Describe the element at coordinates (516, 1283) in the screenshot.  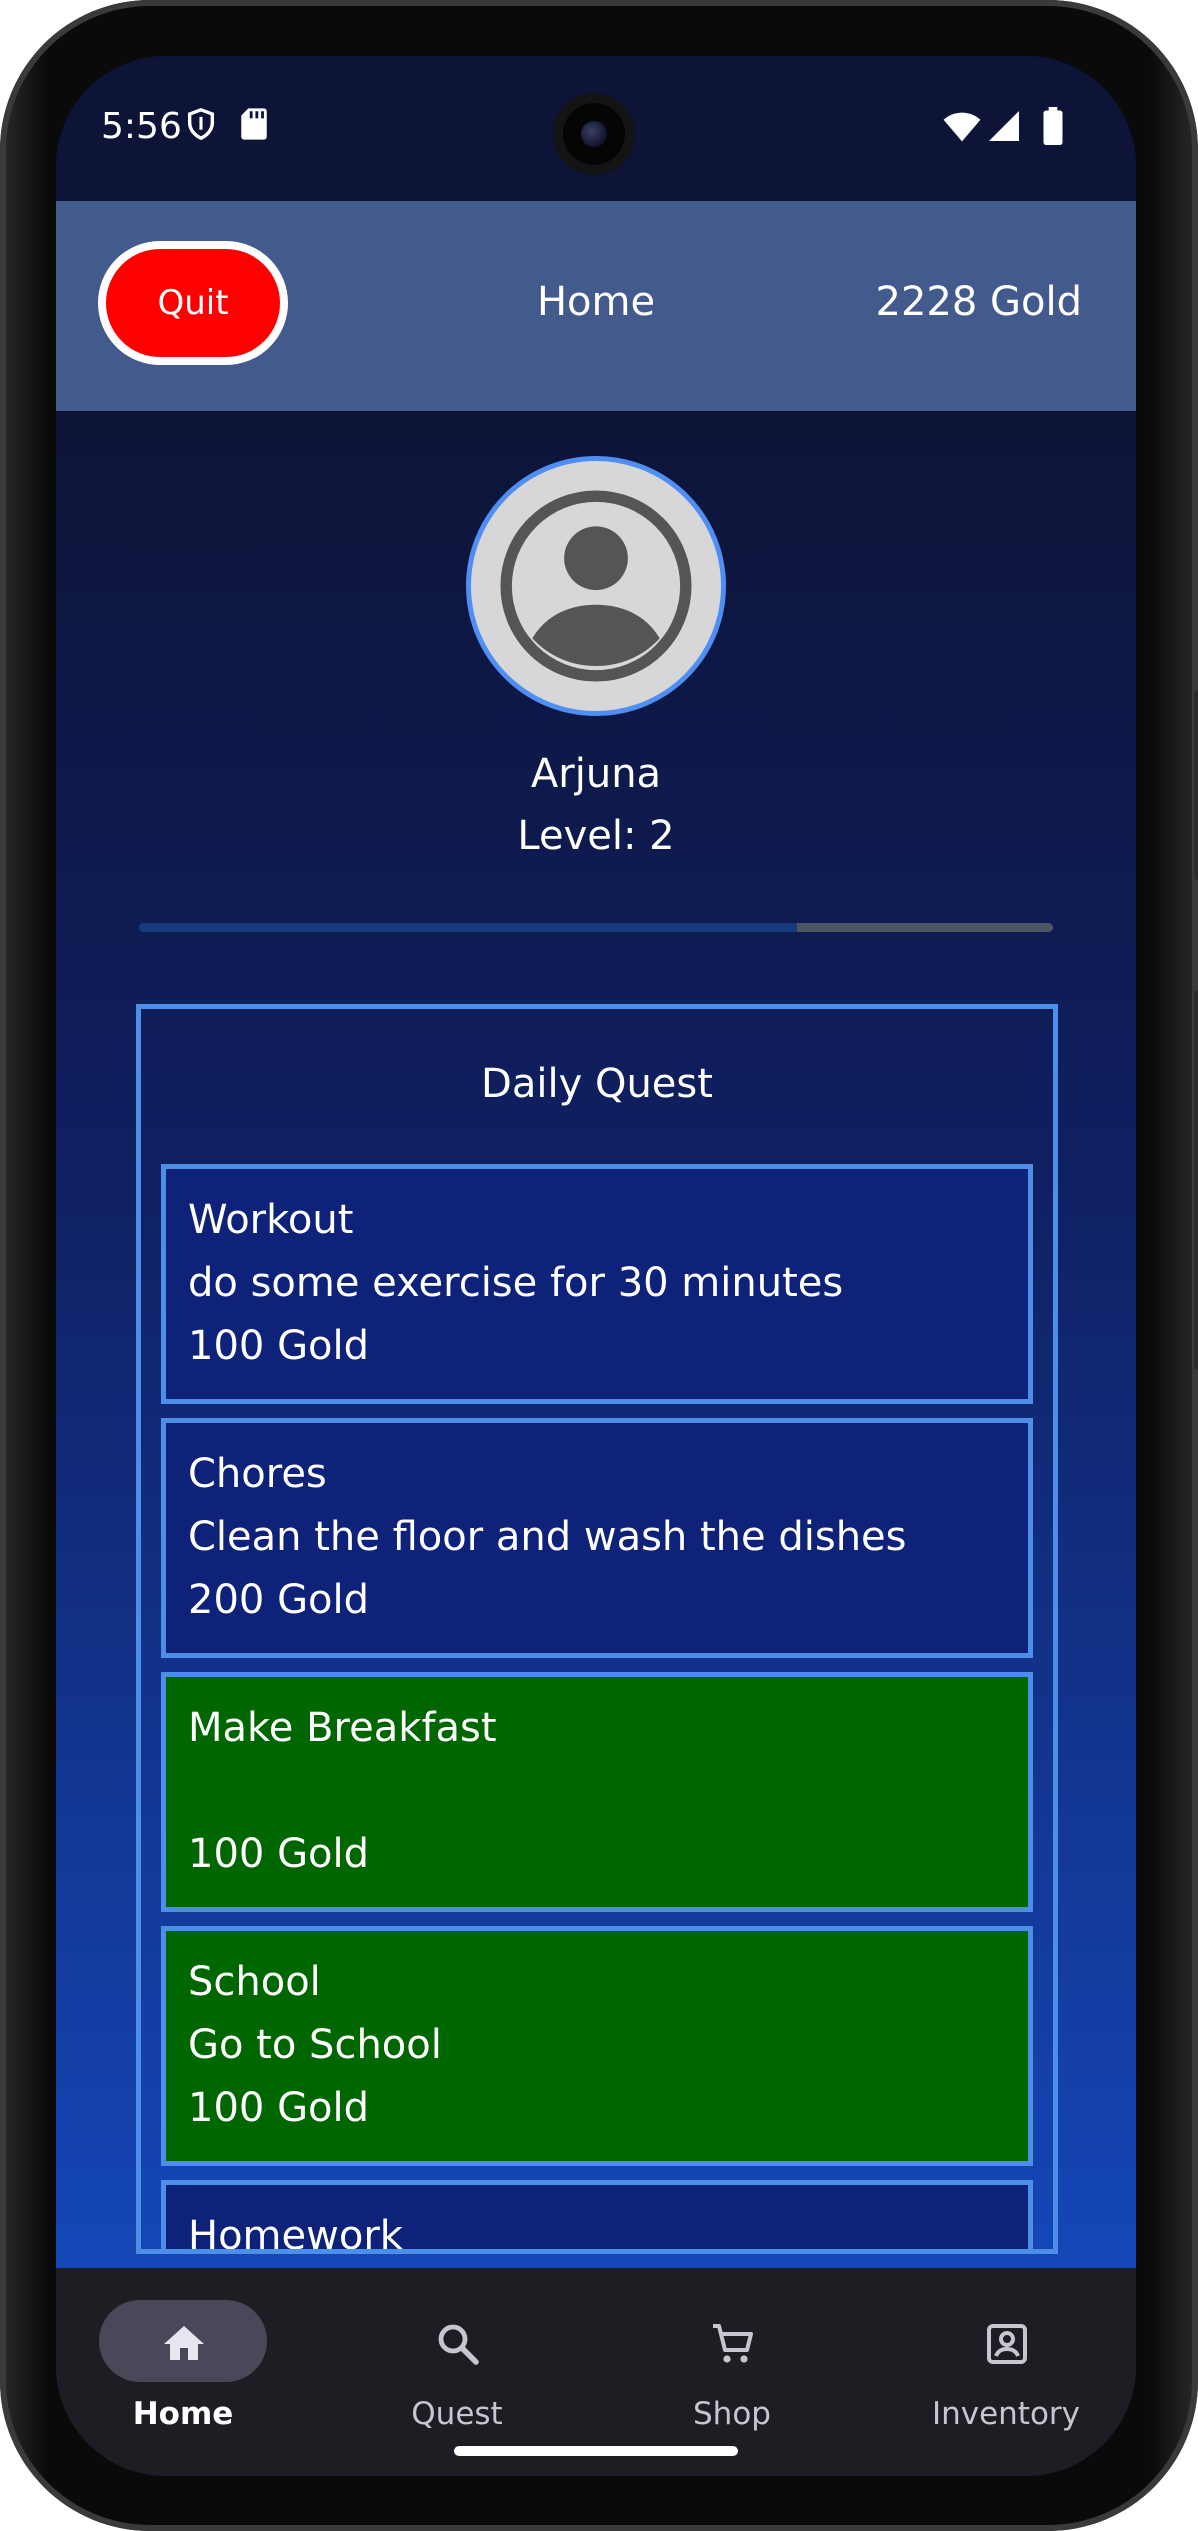
I see `quest-description: do some exercise for 30 minutes` at that location.